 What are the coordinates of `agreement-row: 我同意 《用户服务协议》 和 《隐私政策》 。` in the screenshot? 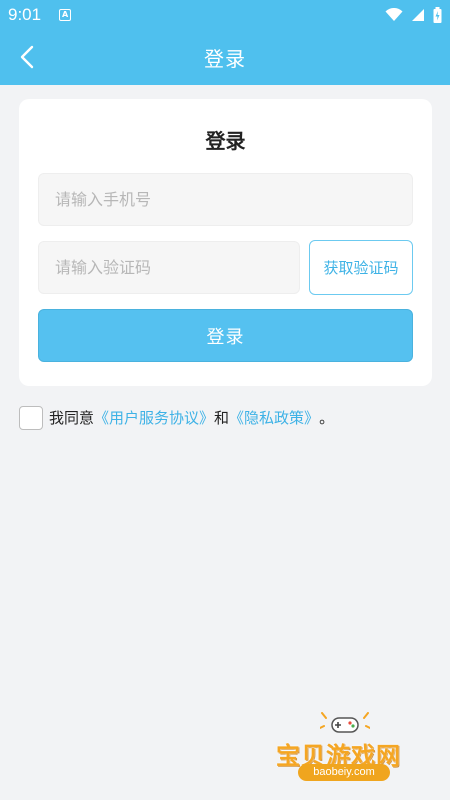 It's located at (176, 417).